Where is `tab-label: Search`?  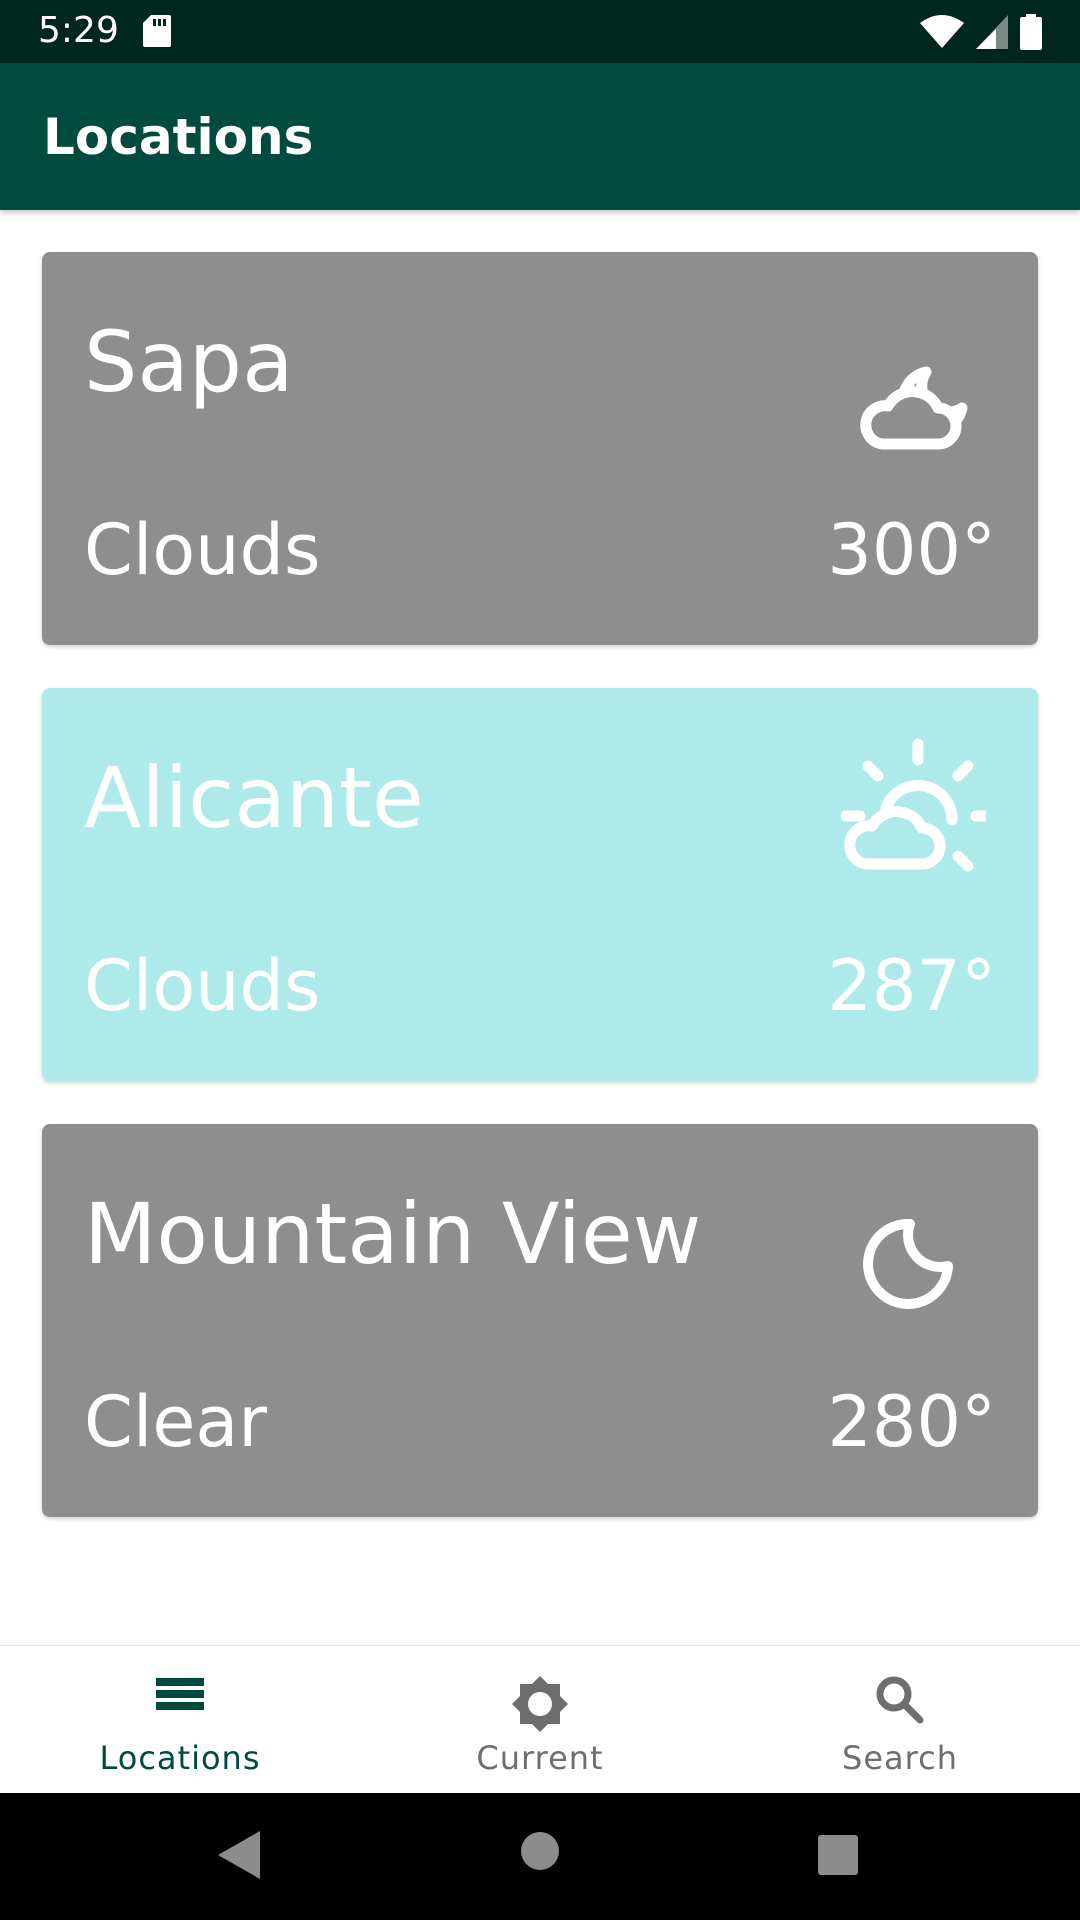 tab-label: Search is located at coordinates (900, 1758).